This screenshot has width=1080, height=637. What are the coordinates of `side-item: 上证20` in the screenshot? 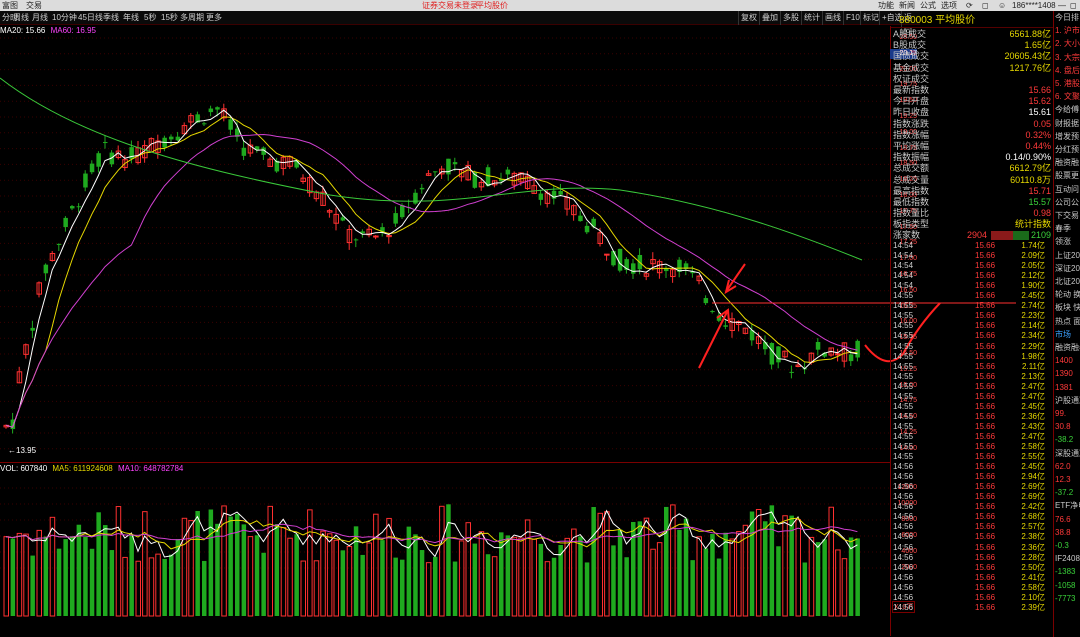 It's located at (1067, 256).